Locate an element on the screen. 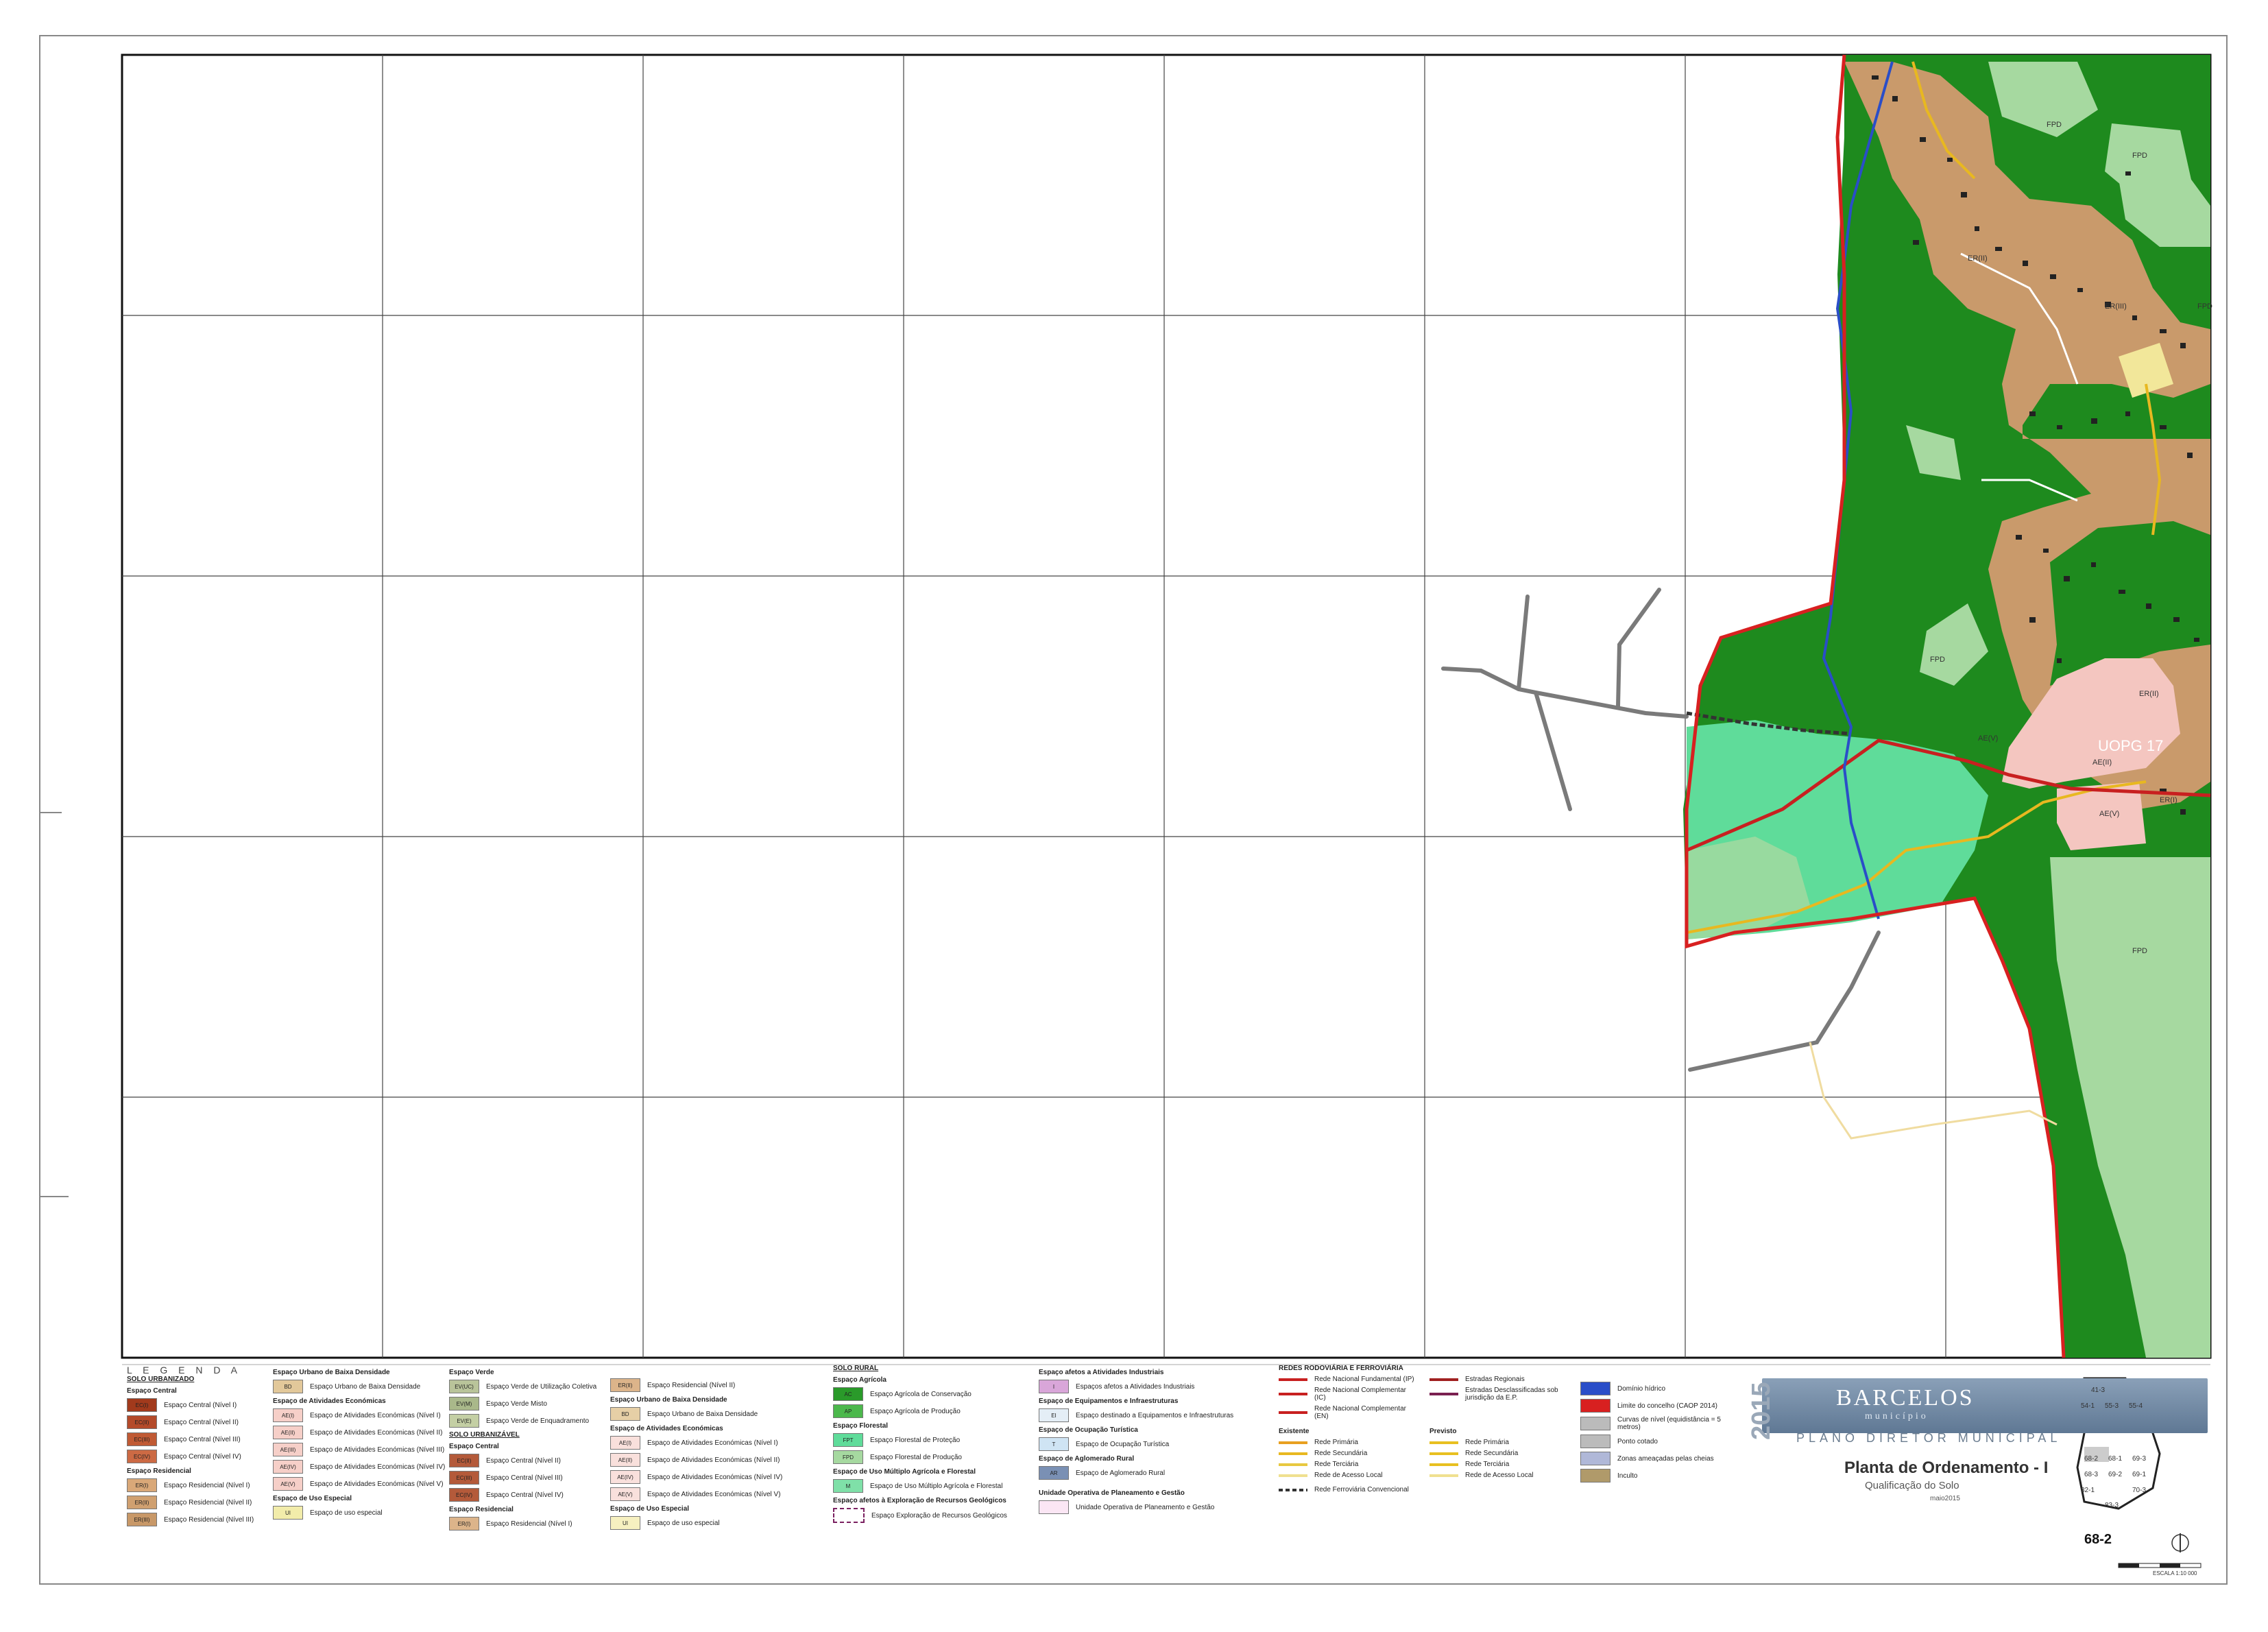 The image size is (2268, 1632). legend-group-title: SOLO URBANIZÁVEL is located at coordinates (485, 1435).